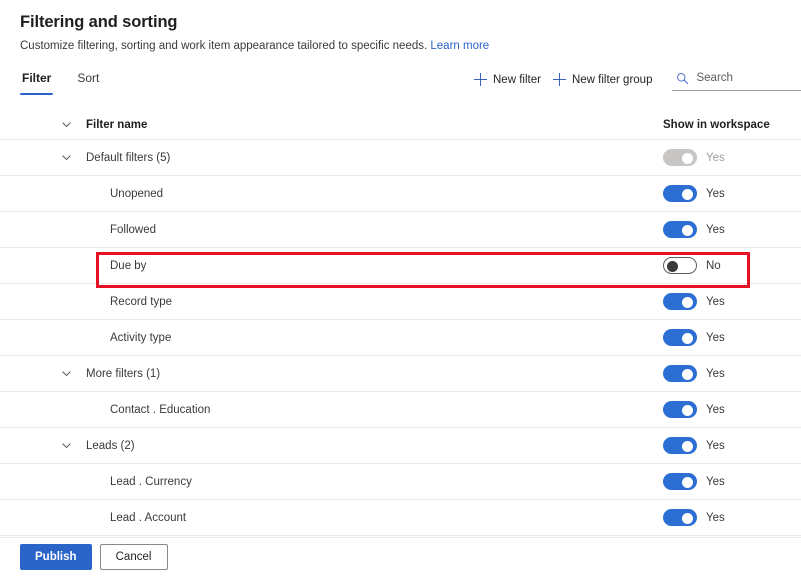 The width and height of the screenshot is (801, 576). What do you see at coordinates (335, 125) in the screenshot?
I see `header-cell-filter-name: Filter name` at bounding box center [335, 125].